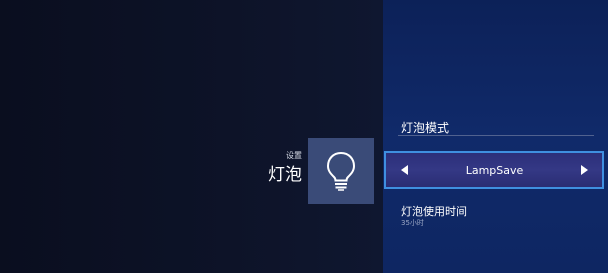 This screenshot has height=273, width=608. Describe the element at coordinates (285, 175) in the screenshot. I see `category-title: 灯泡` at that location.